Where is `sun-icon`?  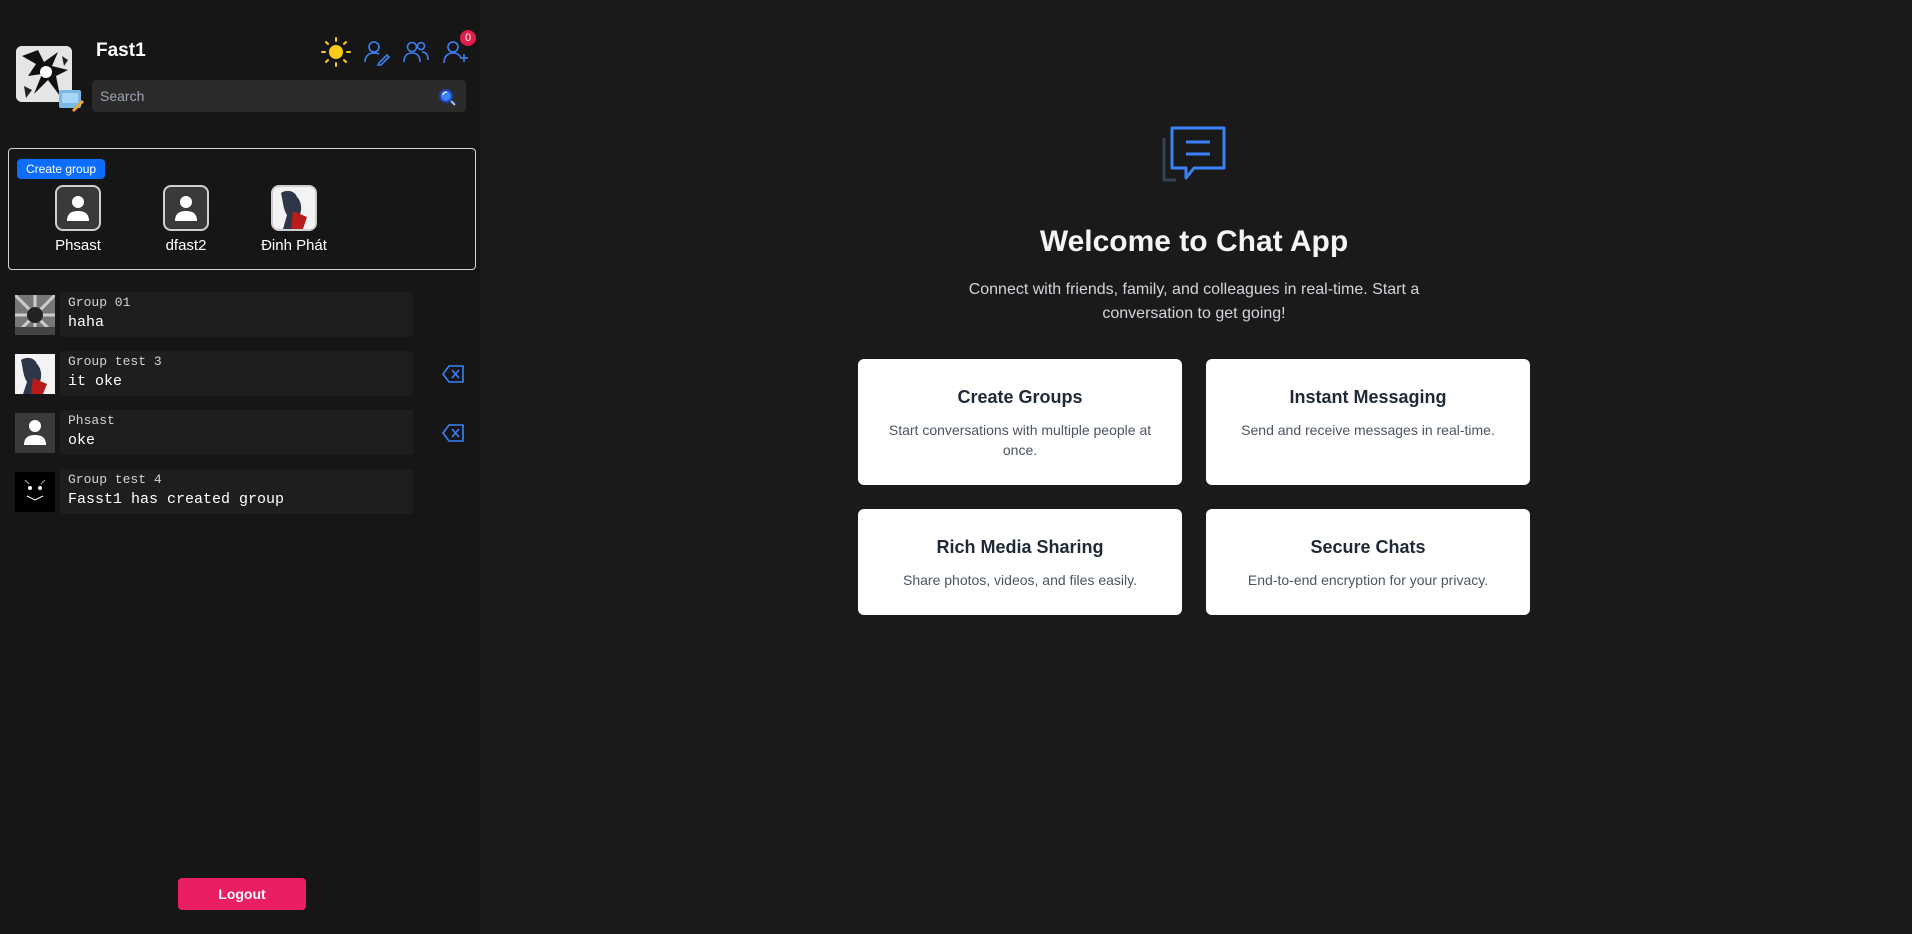
sun-icon is located at coordinates (336, 52).